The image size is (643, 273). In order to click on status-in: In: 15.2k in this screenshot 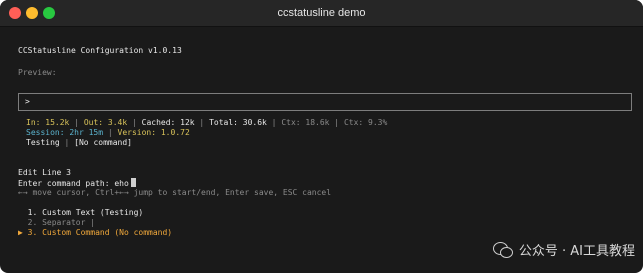, I will do `click(48, 122)`.